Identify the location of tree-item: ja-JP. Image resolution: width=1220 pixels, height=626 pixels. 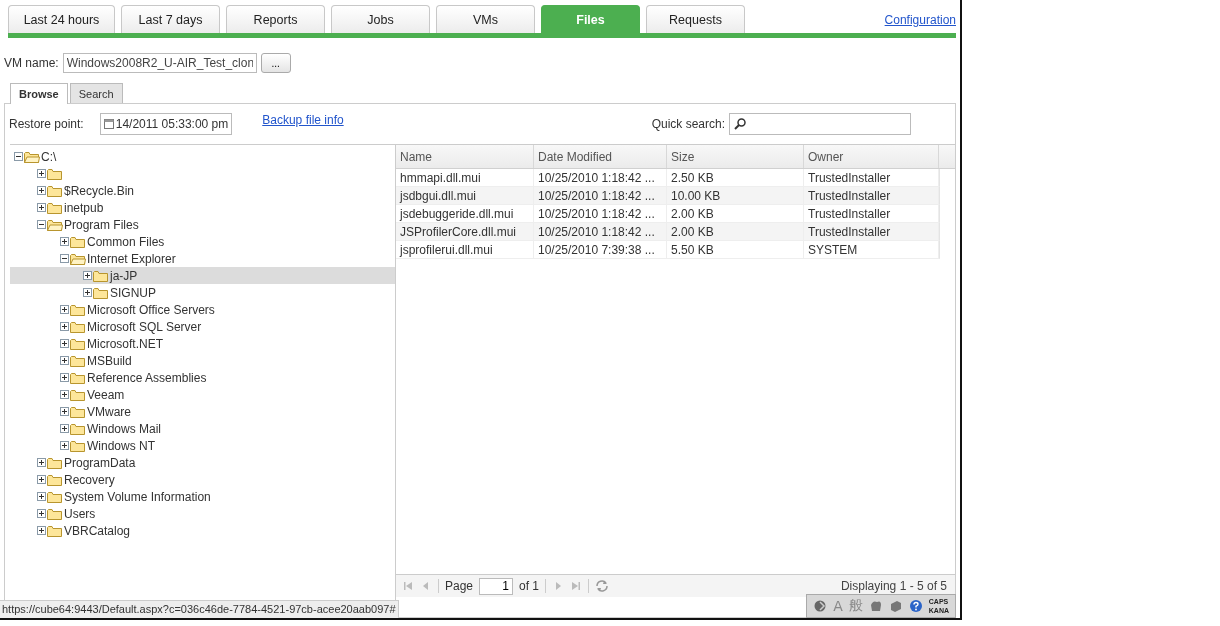
(202, 275).